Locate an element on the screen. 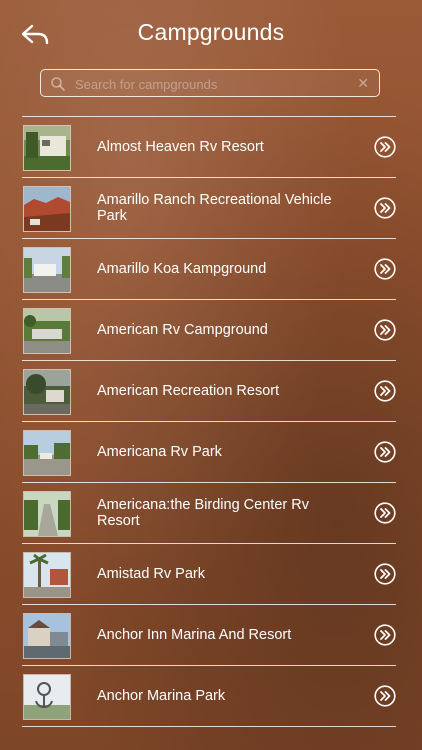 The width and height of the screenshot is (422, 750). list-item: Americana Rv Park is located at coordinates (209, 452).